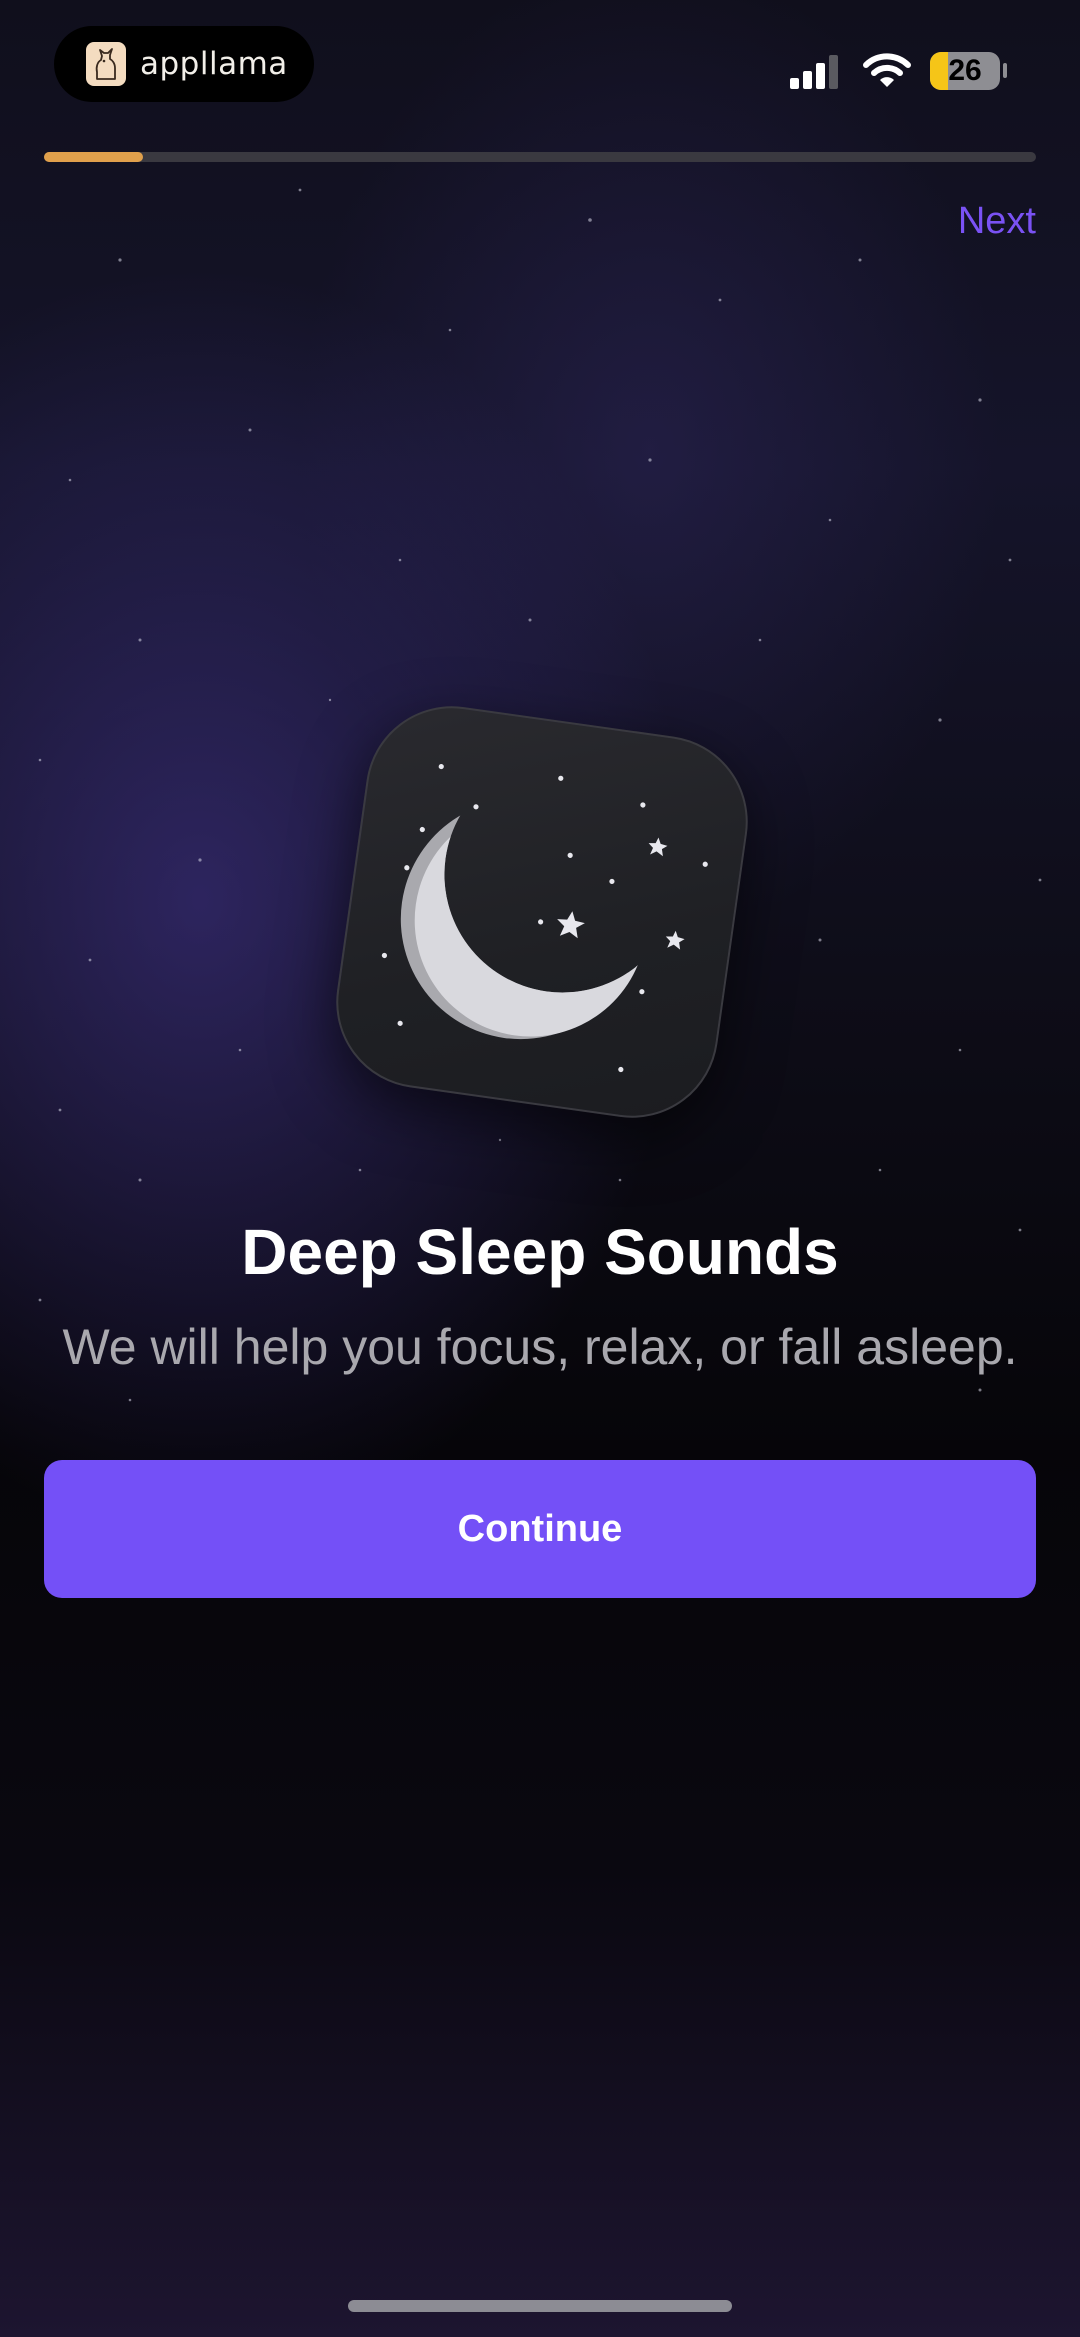 The height and width of the screenshot is (2337, 1080). I want to click on brand-pill: appllama, so click(184, 64).